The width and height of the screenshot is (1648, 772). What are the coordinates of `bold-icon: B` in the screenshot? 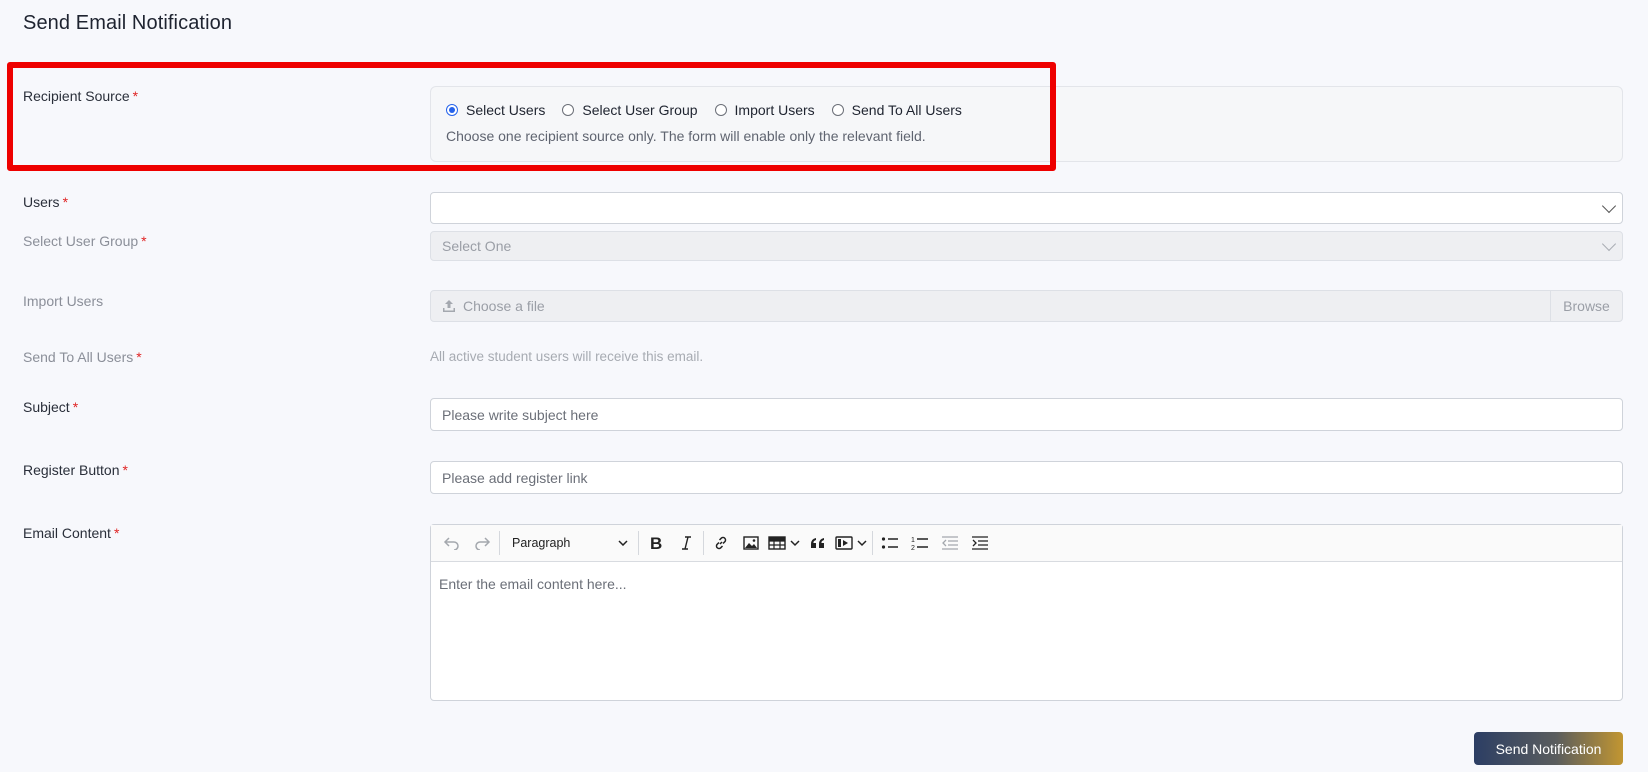 It's located at (656, 543).